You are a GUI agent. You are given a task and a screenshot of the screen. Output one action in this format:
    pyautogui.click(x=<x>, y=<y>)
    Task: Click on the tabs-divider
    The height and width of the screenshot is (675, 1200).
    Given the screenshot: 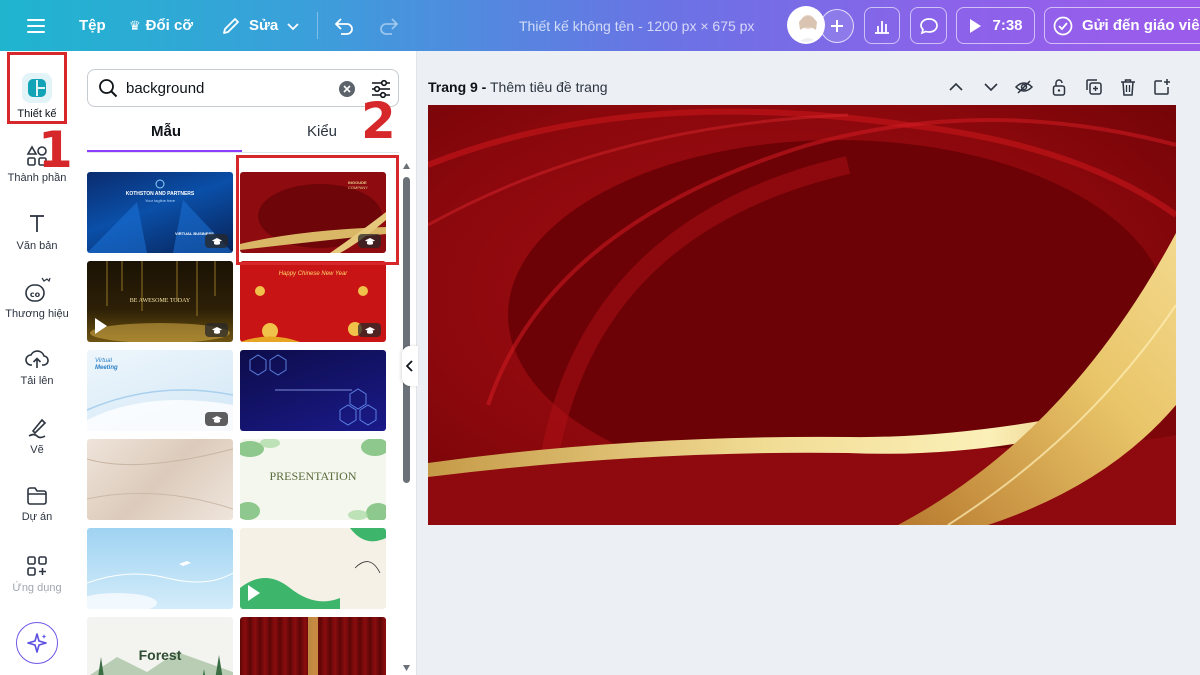 What is the action you would take?
    pyautogui.click(x=243, y=152)
    